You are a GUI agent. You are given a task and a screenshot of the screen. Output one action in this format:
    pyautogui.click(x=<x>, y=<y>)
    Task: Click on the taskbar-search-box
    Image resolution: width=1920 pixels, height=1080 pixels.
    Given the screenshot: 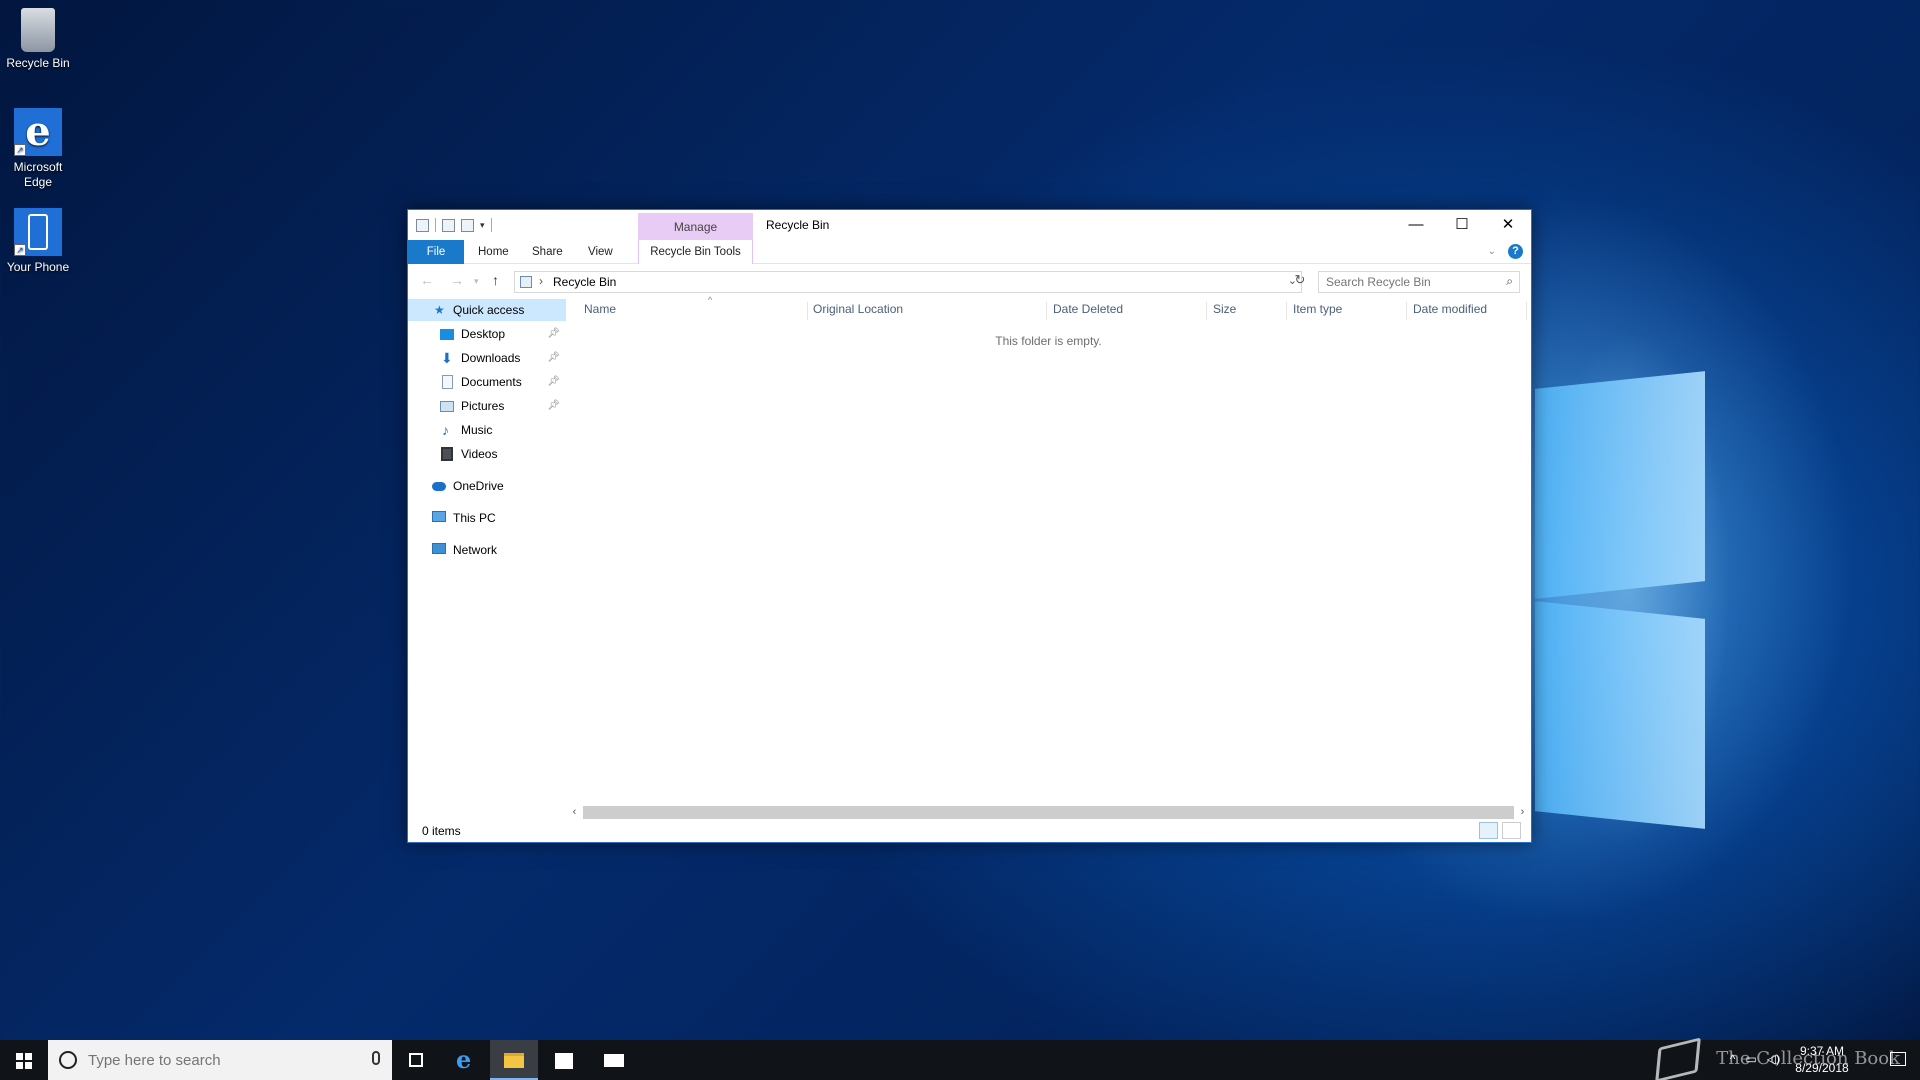 What is the action you would take?
    pyautogui.click(x=220, y=1060)
    